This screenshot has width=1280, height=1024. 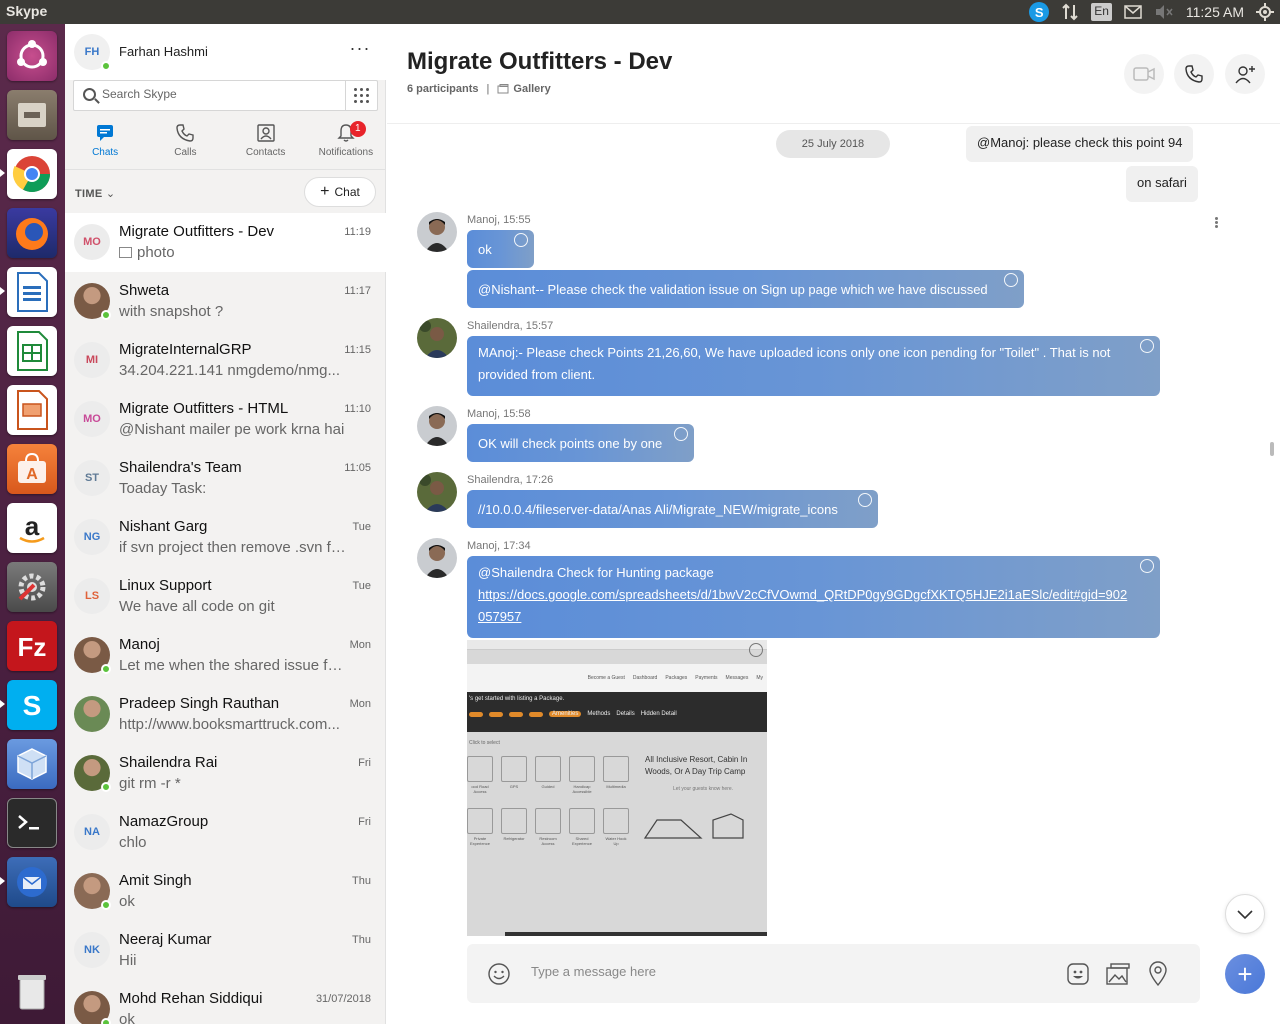 What do you see at coordinates (32, 56) in the screenshot?
I see `ubuntu-dash-icon` at bounding box center [32, 56].